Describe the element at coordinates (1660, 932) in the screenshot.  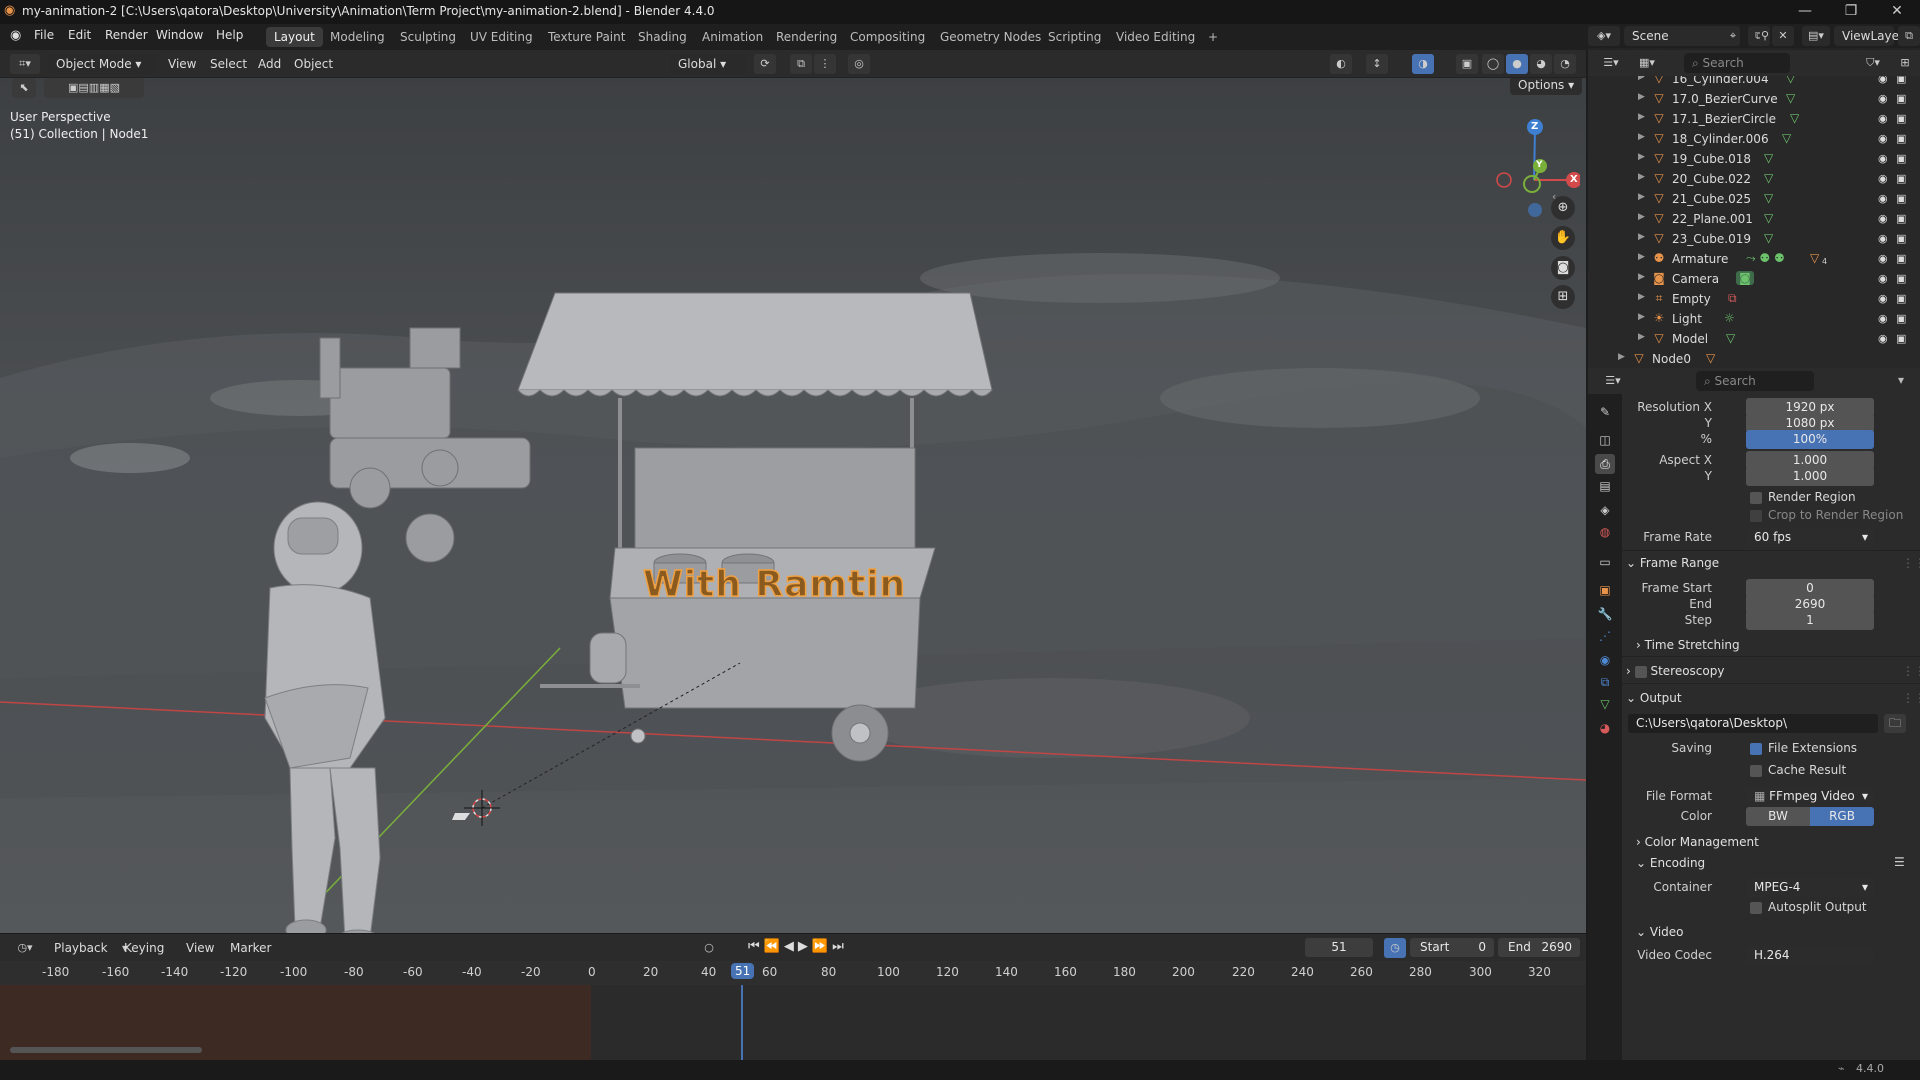
I see `video-header: ⌄ Video` at that location.